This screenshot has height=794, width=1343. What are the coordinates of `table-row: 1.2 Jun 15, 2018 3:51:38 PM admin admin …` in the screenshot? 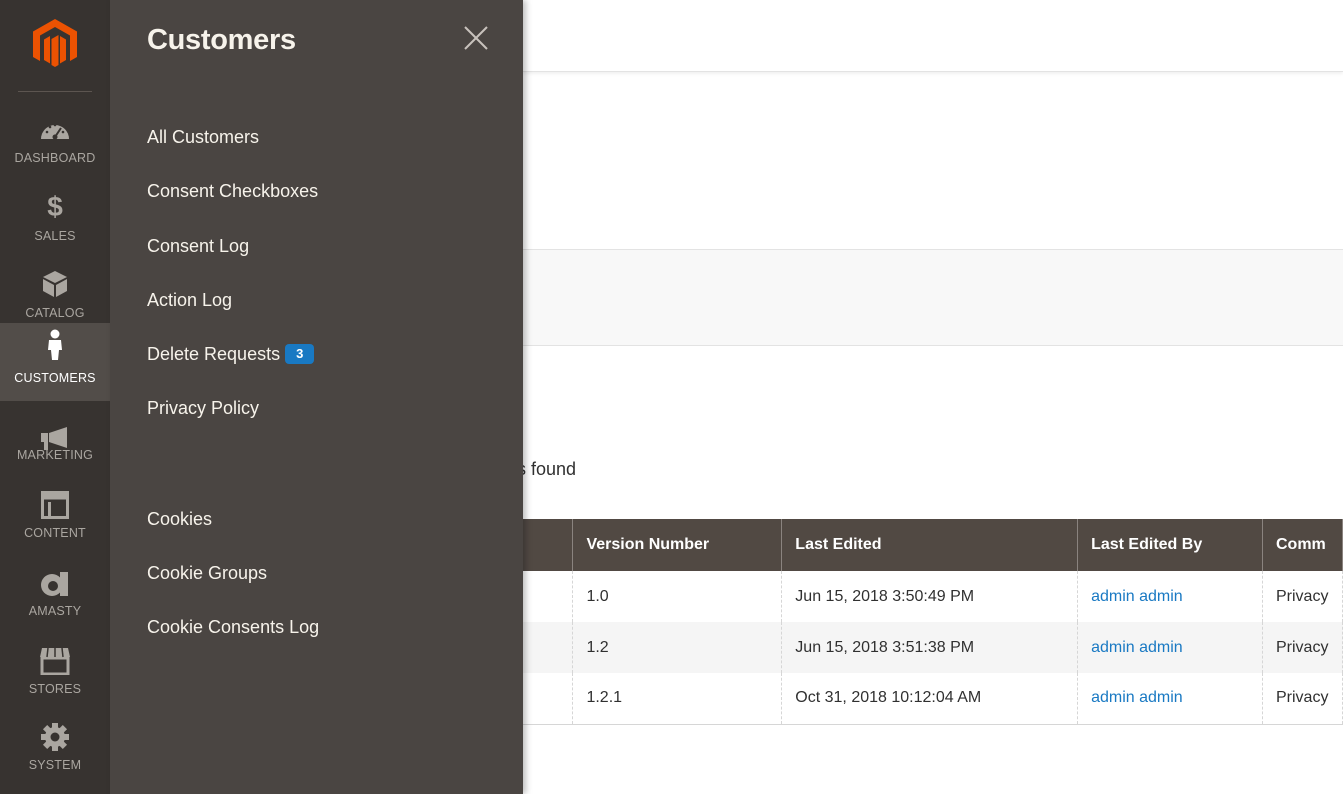 It's located at (933, 647).